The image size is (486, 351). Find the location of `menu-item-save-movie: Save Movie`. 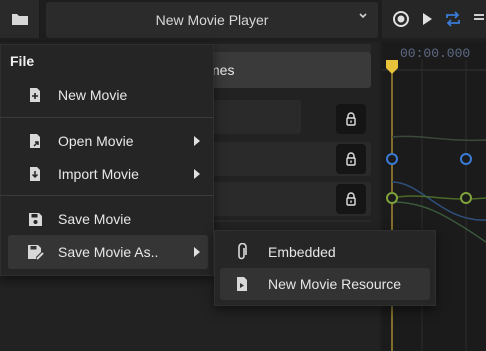

menu-item-save-movie: Save Movie is located at coordinates (108, 219).